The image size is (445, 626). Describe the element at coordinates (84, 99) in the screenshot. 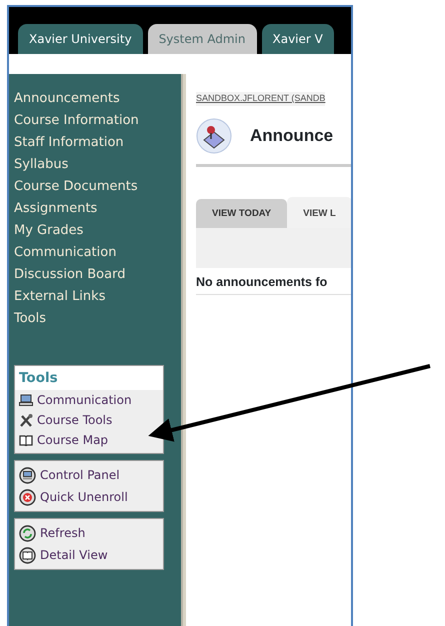

I see `menu-link: Announcements` at that location.